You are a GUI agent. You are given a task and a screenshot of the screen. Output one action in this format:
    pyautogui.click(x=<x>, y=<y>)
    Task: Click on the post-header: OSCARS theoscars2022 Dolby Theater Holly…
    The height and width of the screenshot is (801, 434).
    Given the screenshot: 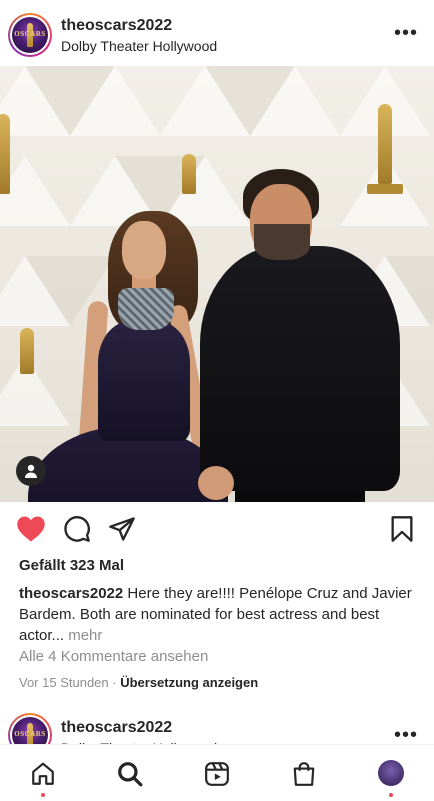 What is the action you would take?
    pyautogui.click(x=217, y=33)
    